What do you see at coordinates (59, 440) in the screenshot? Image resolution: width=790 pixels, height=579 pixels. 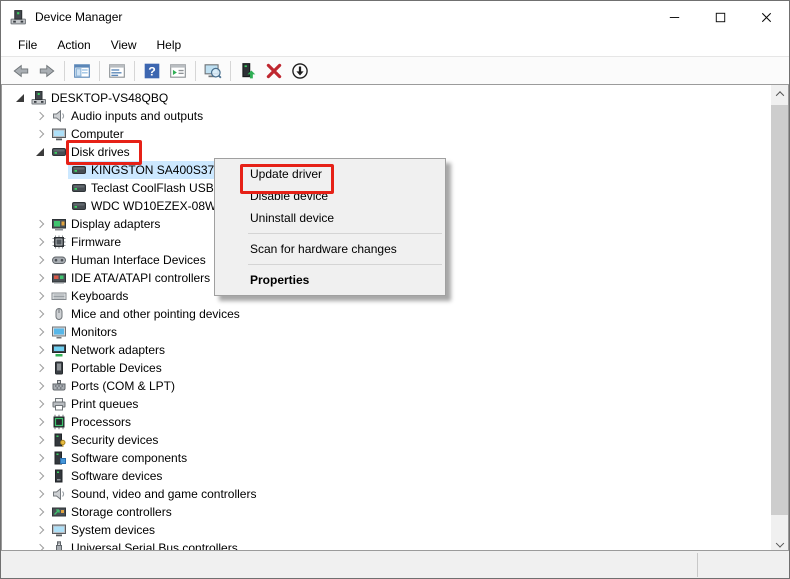 I see `security-device-icon` at bounding box center [59, 440].